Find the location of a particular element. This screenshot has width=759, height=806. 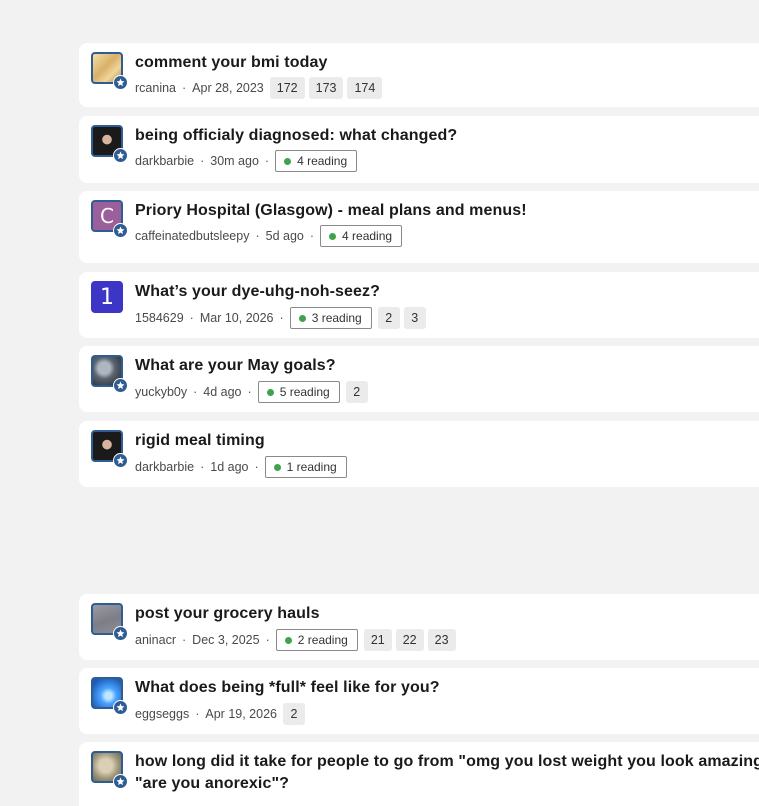

thread-time: Dec 3, 2025 is located at coordinates (226, 640).